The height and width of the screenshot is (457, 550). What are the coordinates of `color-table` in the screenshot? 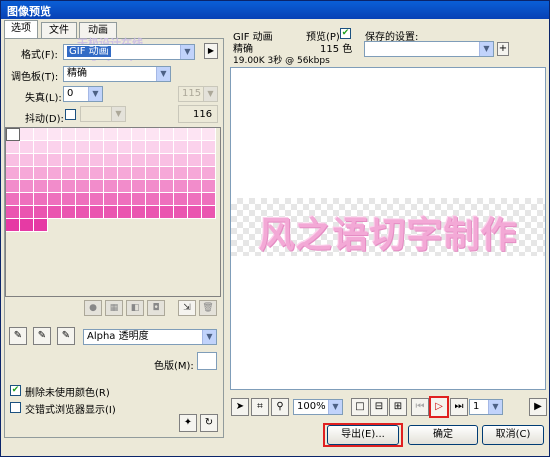 It's located at (113, 212).